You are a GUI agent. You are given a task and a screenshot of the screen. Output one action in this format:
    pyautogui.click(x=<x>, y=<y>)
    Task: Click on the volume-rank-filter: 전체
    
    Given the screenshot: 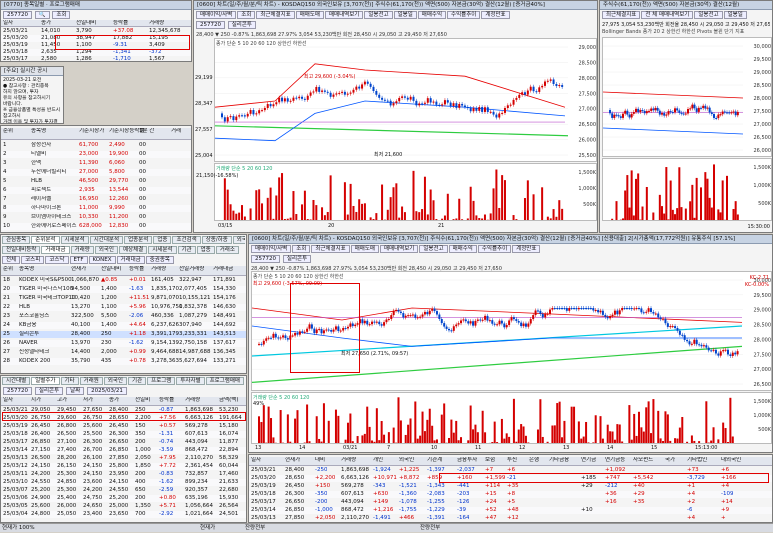 What is the action you would take?
    pyautogui.click(x=11, y=260)
    